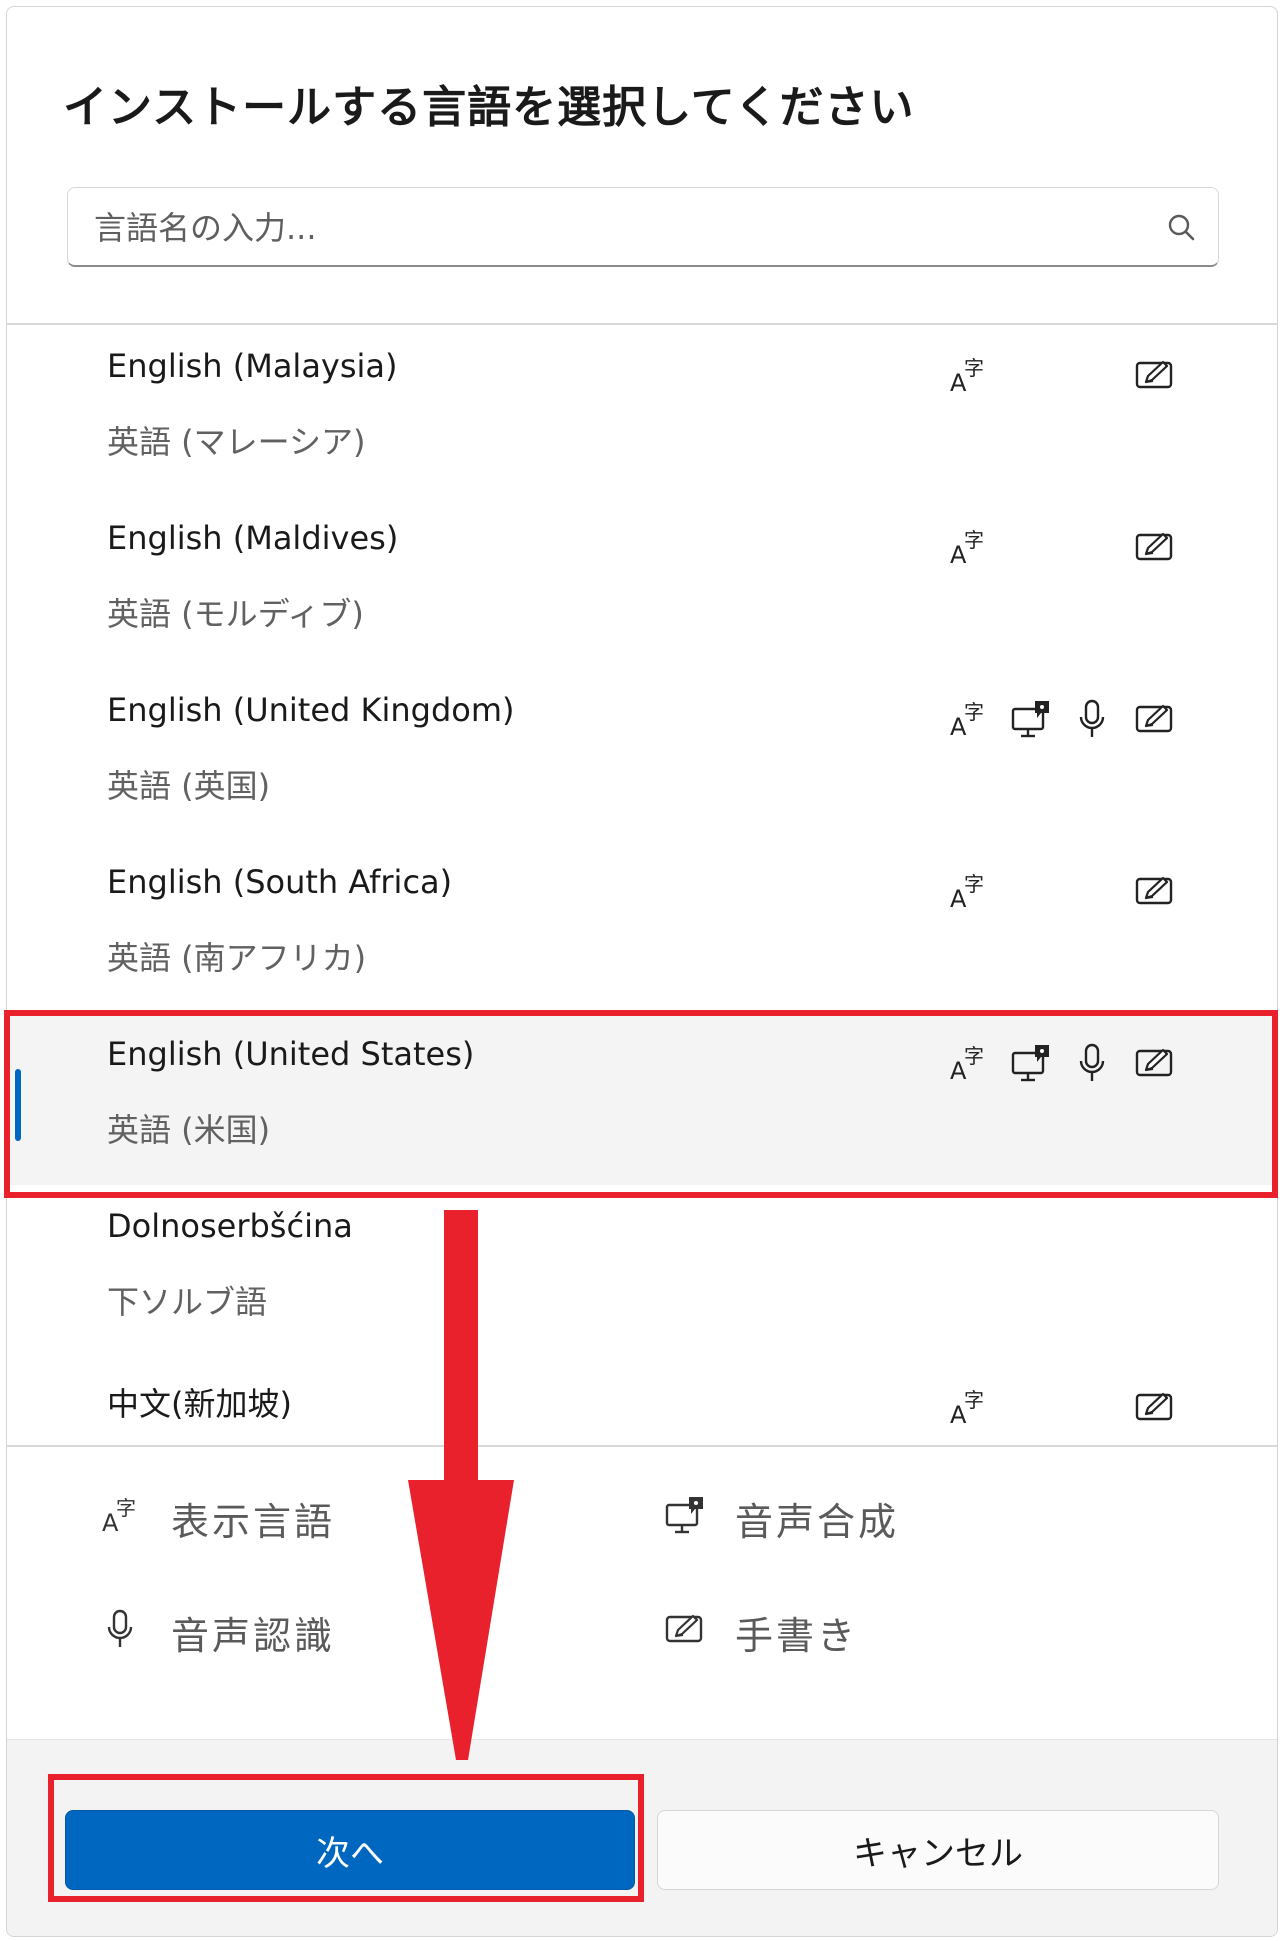 Image resolution: width=1280 pixels, height=1941 pixels. I want to click on language-item: English (Maldives) 英語 (モルディブ) A字, so click(642, 583).